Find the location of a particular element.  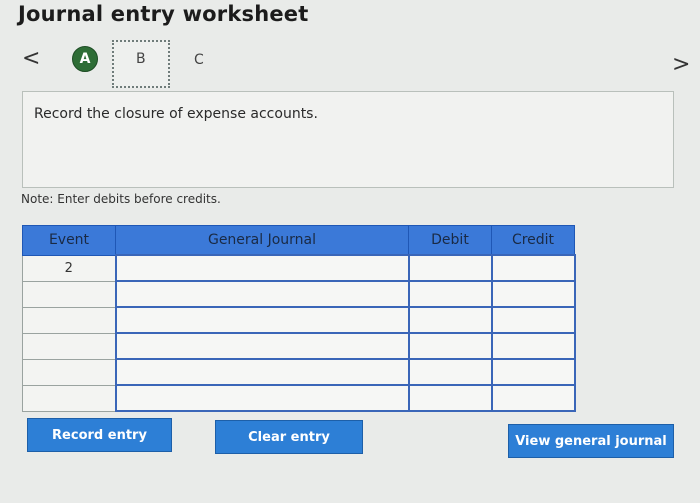

step-tab-c: C is located at coordinates (199, 60).